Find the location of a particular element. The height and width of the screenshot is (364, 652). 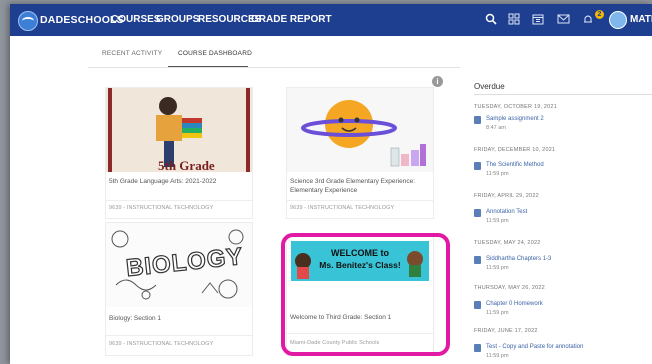

overdue-assignment-link: Siddhartha Chapters 1-3 is located at coordinates (518, 259).